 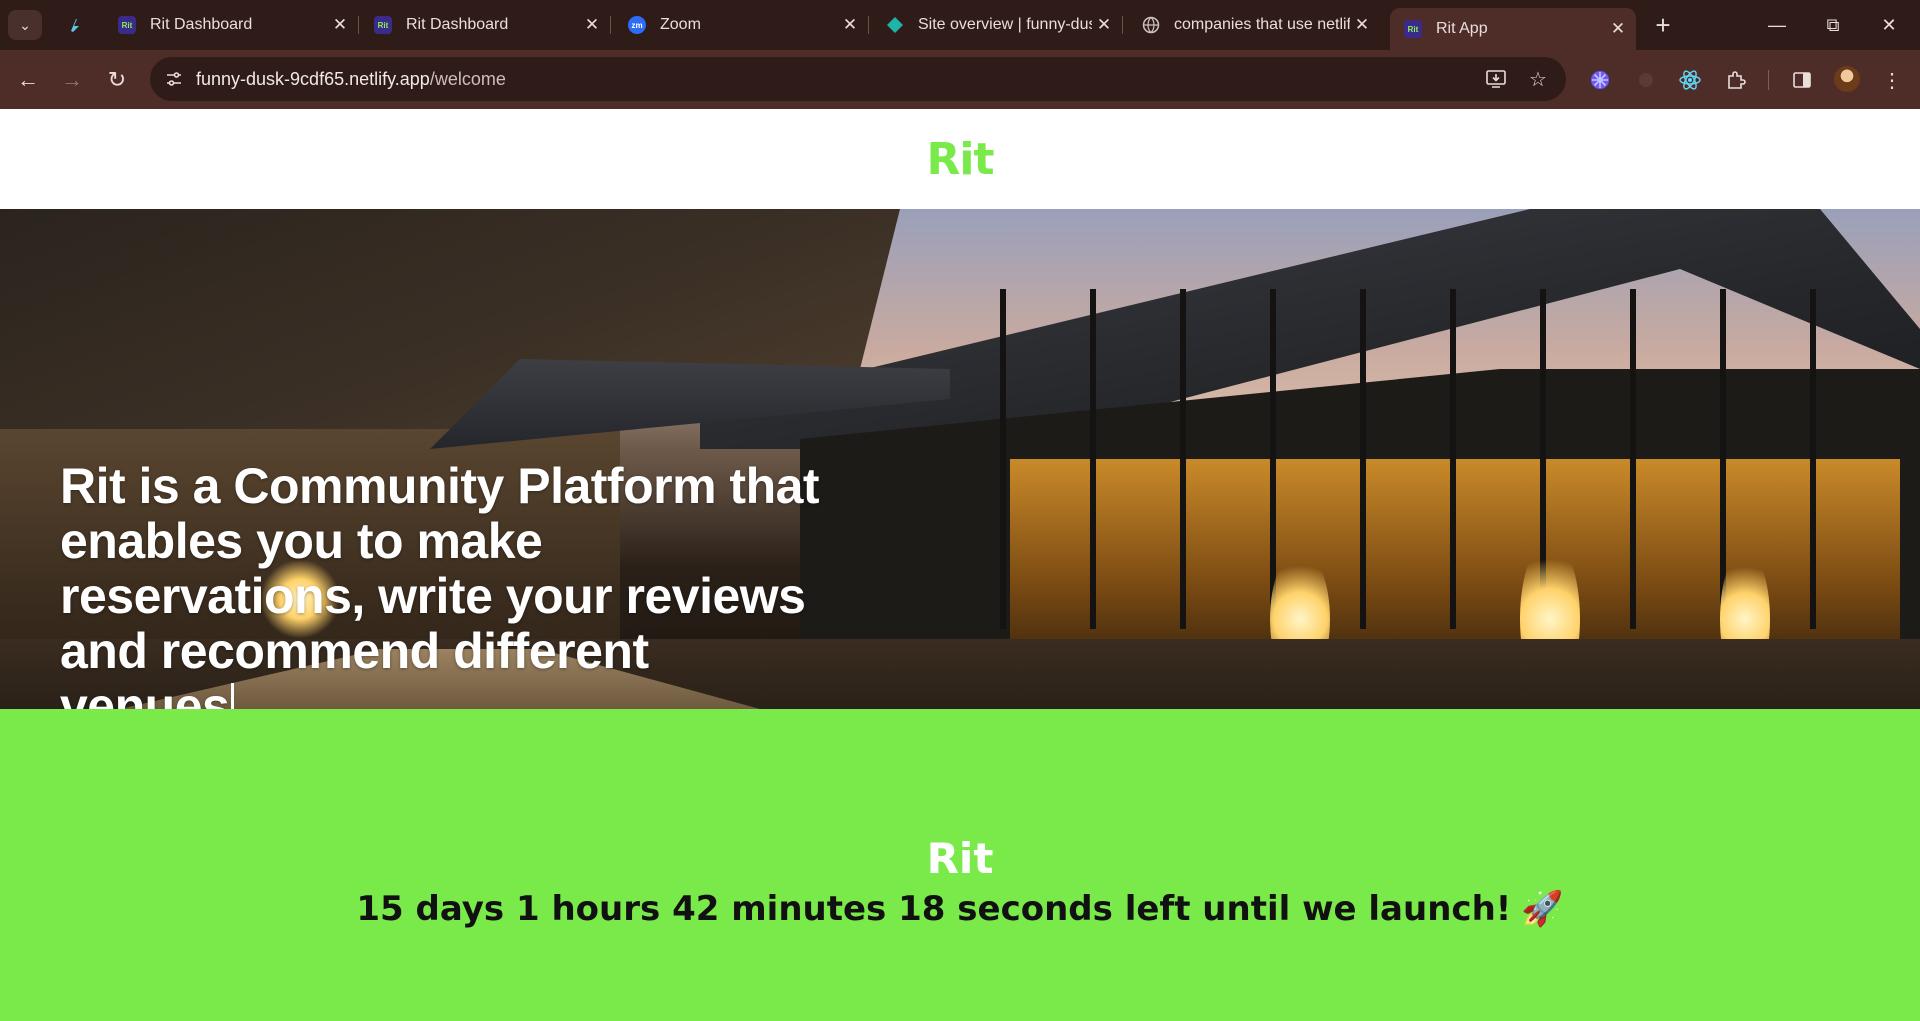 I want to click on restore-icon: ⧉, so click(x=1833, y=24).